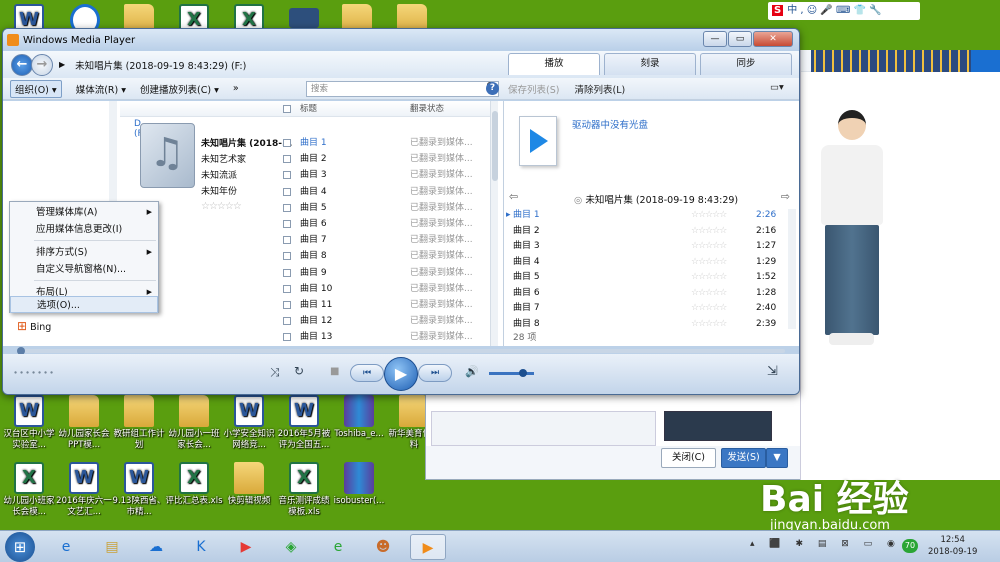 This screenshot has width=1000, height=562. I want to click on baidu-cloud-icon, so click(985, 61).